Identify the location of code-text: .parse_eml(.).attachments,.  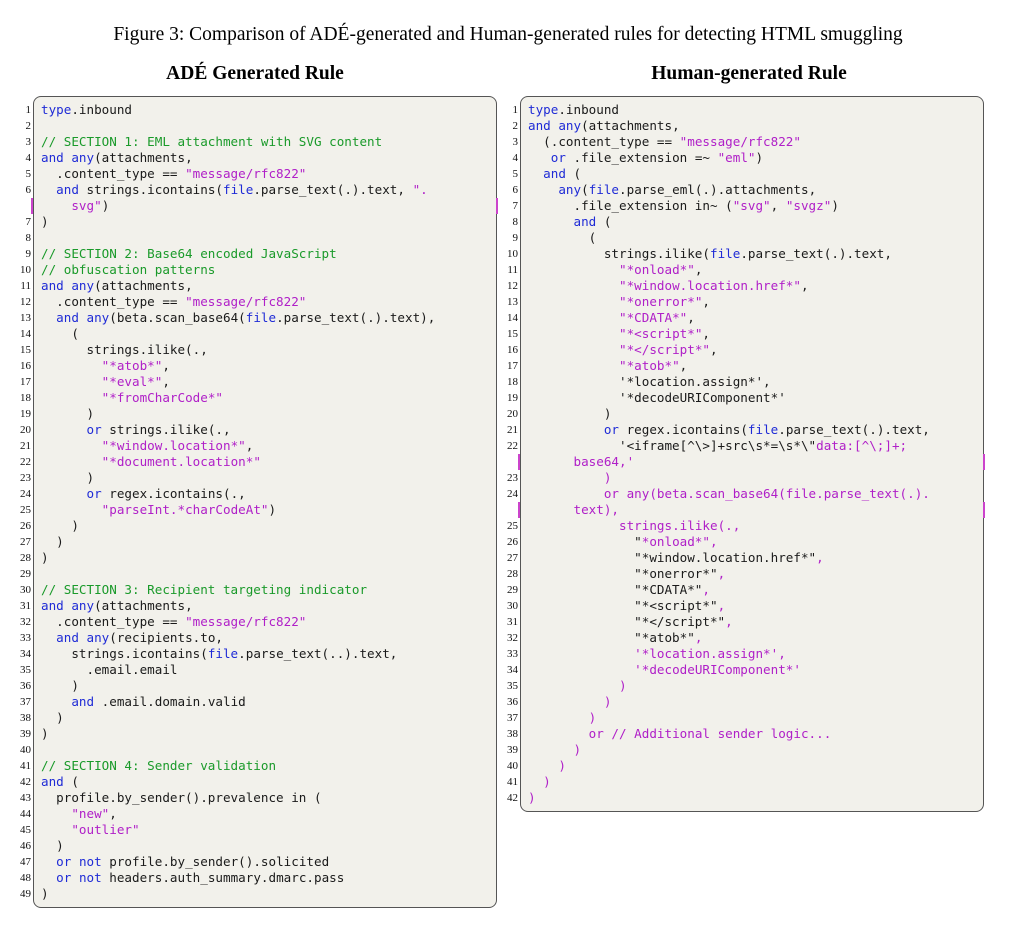
(718, 189).